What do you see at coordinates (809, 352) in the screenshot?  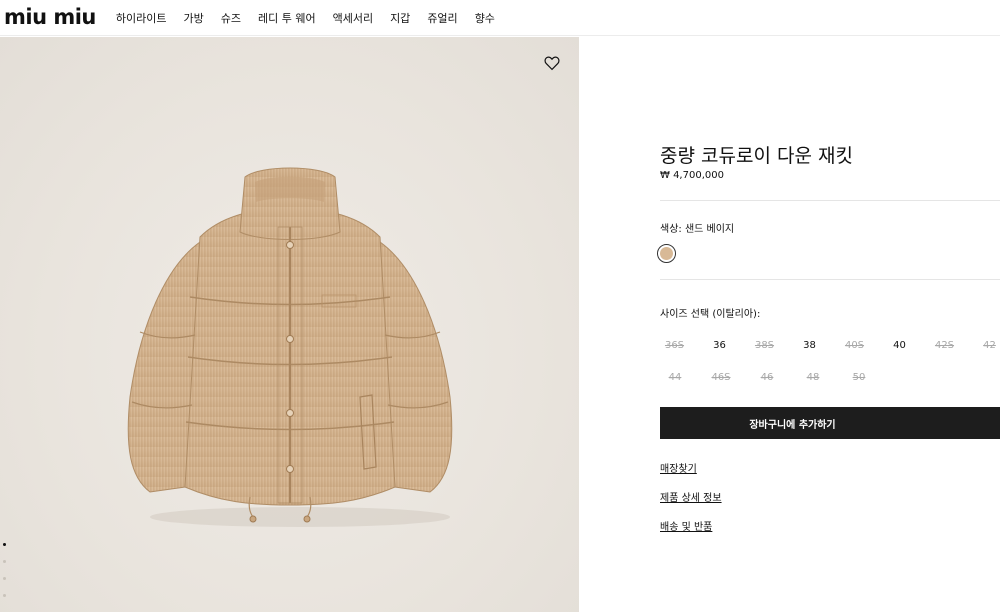 I see `size-option: 38` at bounding box center [809, 352].